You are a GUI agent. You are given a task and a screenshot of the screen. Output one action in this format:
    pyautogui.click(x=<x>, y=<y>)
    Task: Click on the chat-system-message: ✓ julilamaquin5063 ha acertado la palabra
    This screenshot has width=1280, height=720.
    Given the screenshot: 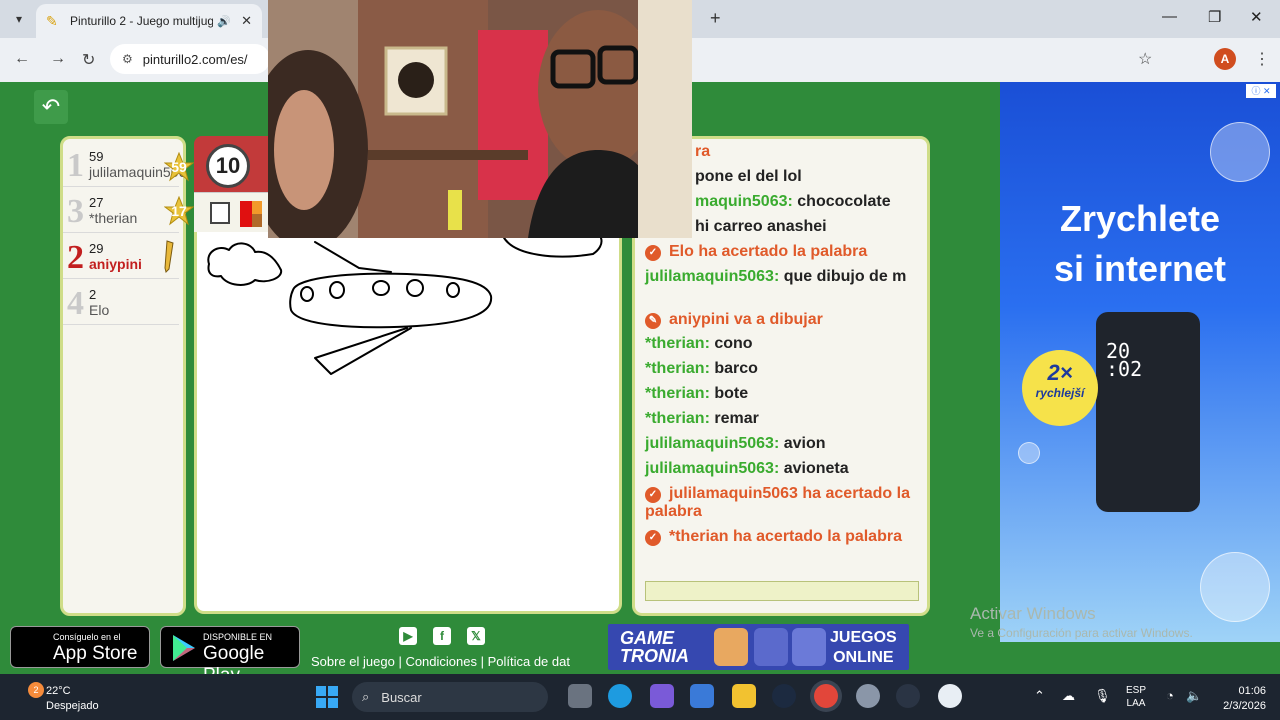 What is the action you would take?
    pyautogui.click(x=784, y=503)
    